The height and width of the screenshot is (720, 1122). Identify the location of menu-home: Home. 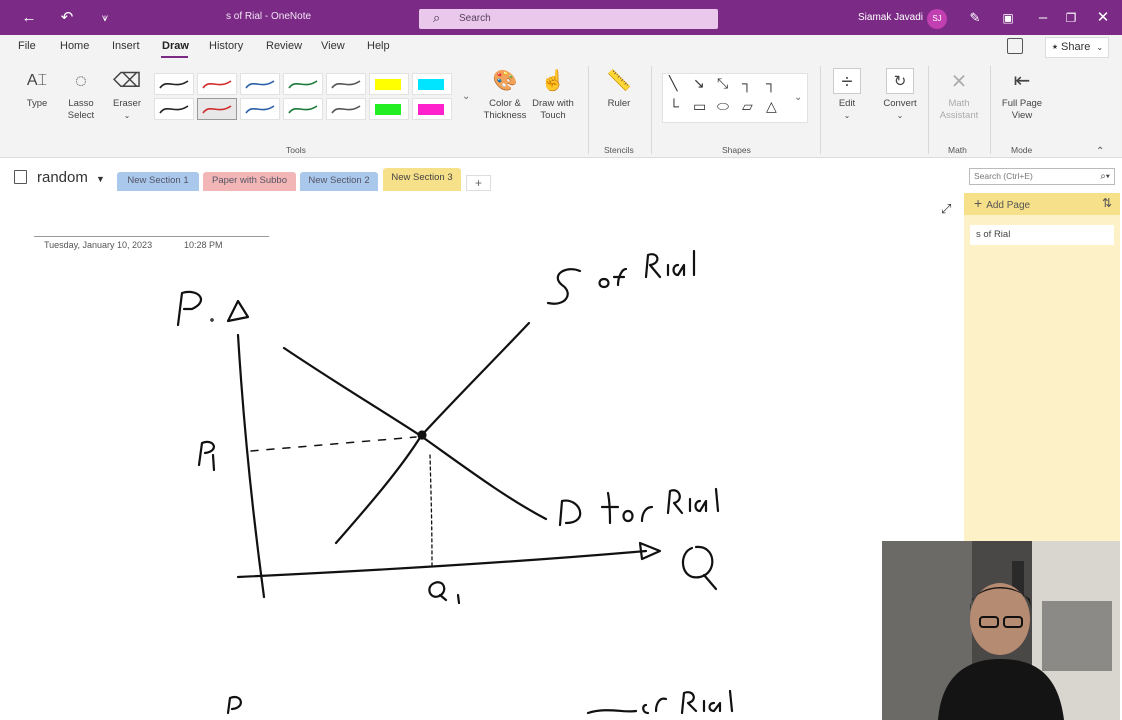
(74, 46).